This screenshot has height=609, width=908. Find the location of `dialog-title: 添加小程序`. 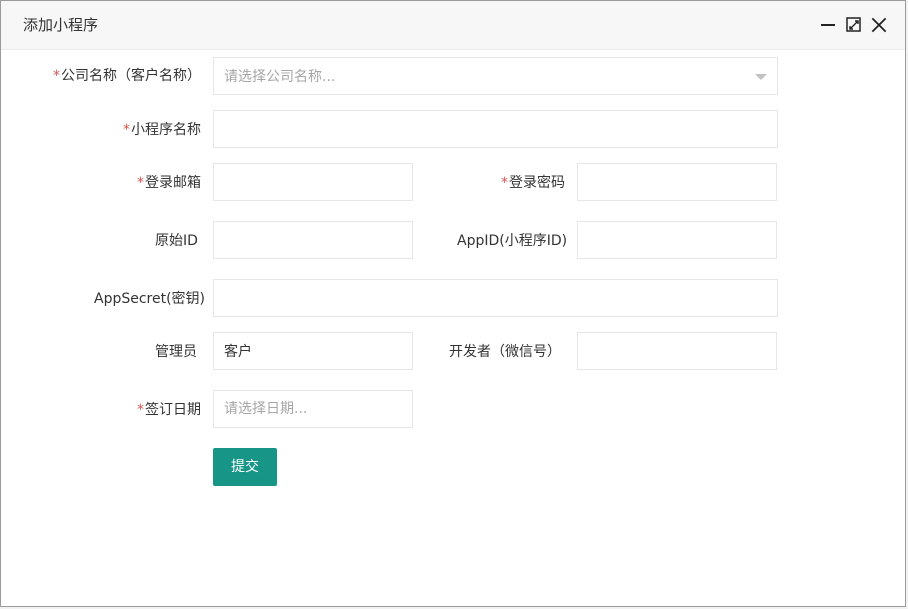

dialog-title: 添加小程序 is located at coordinates (61, 25).